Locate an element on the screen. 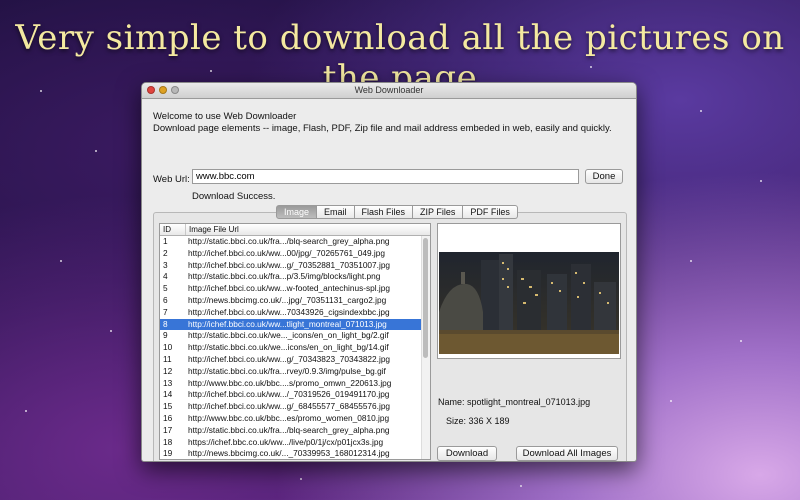 The image size is (800, 500). column-header-id: ID is located at coordinates (173, 229).